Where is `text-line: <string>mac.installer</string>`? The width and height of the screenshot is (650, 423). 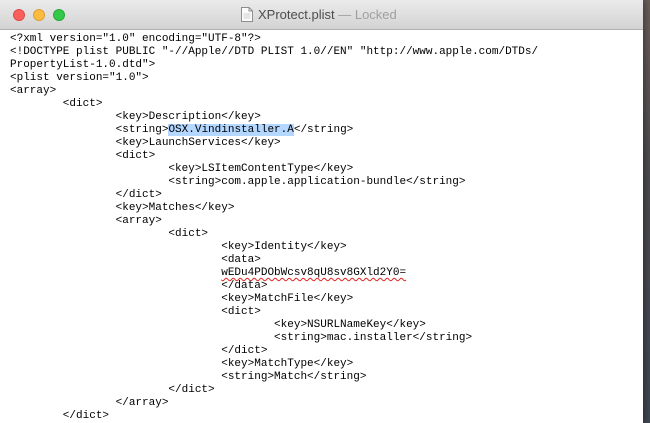 text-line: <string>mac.installer</string> is located at coordinates (241, 338).